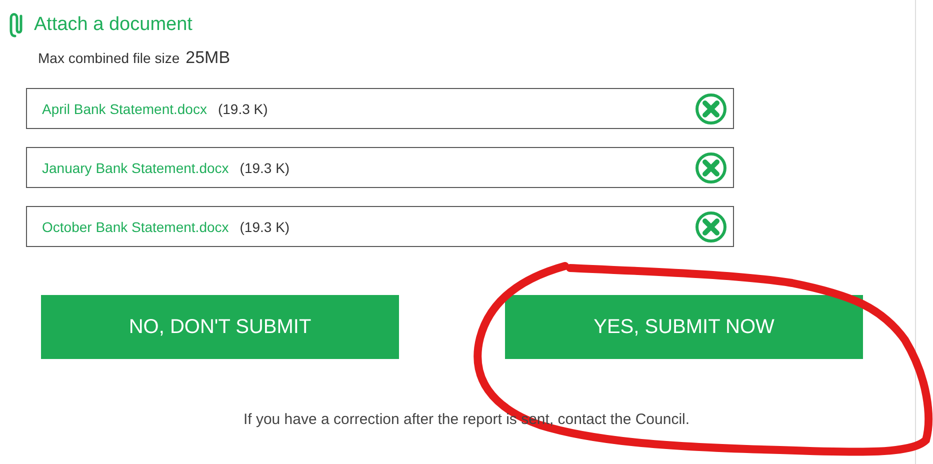 Image resolution: width=933 pixels, height=464 pixels. What do you see at coordinates (109, 58) in the screenshot?
I see `size-limit-label: Max combined file size` at bounding box center [109, 58].